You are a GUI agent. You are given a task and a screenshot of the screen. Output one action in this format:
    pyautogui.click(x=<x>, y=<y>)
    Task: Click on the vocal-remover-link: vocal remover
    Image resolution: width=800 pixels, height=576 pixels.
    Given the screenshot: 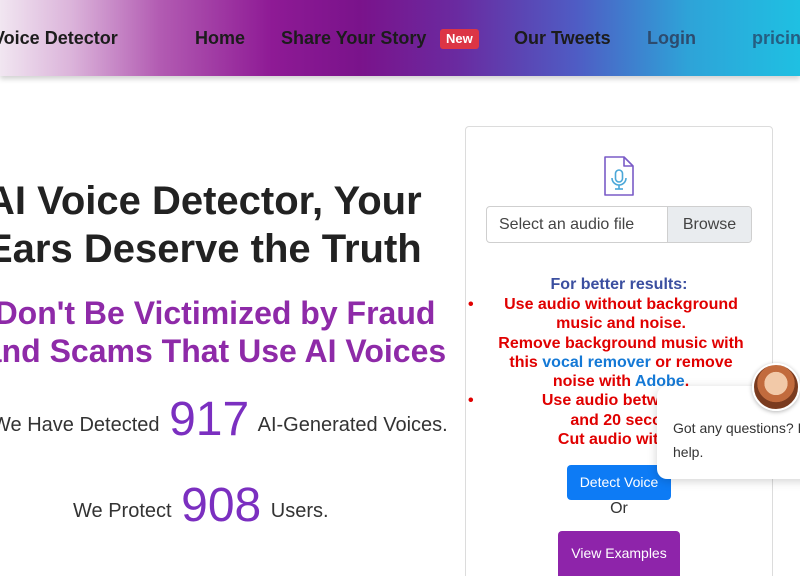 What is the action you would take?
    pyautogui.click(x=596, y=362)
    